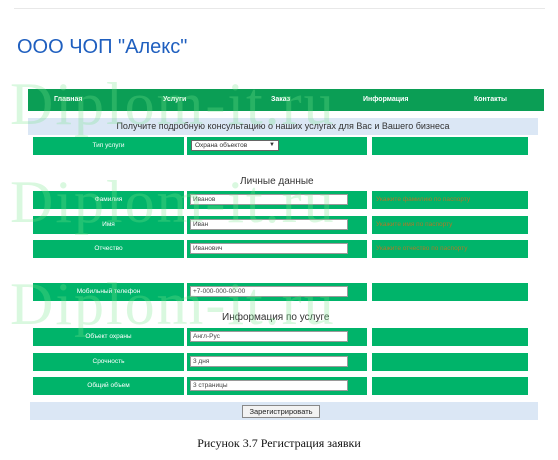 Image resolution: width=558 pixels, height=460 pixels. What do you see at coordinates (269, 199) in the screenshot?
I see `surname-input: Иванов` at bounding box center [269, 199].